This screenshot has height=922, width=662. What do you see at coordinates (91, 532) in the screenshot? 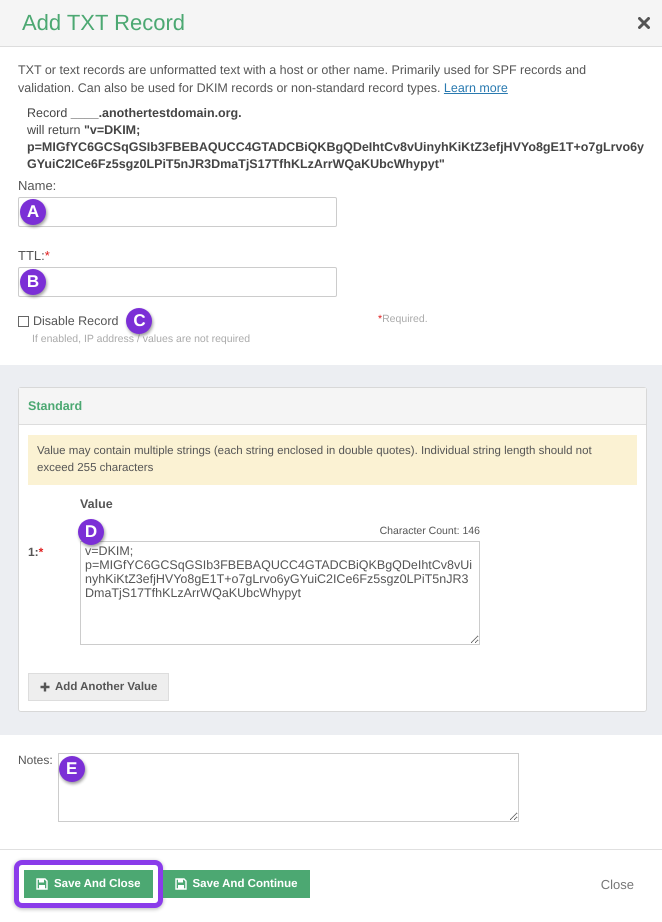
I see `callout-badge: D` at bounding box center [91, 532].